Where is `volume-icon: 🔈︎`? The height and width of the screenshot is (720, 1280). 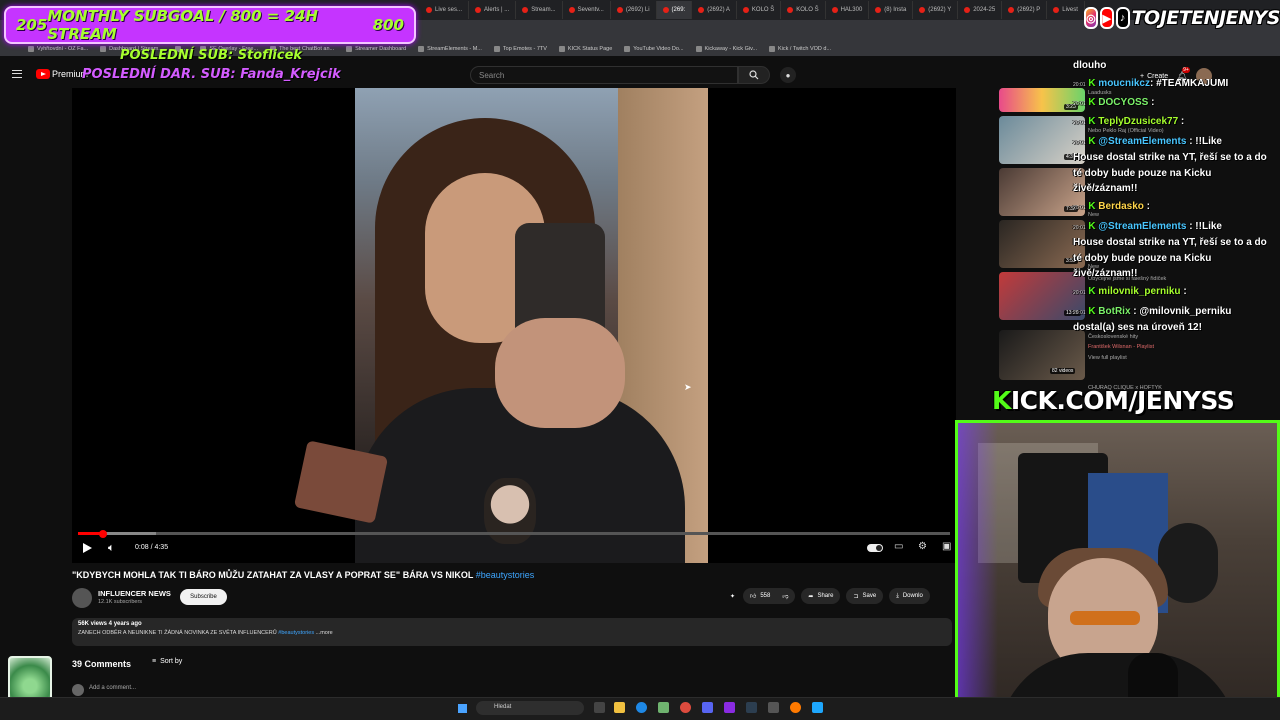
volume-icon: 🔈︎ is located at coordinates (111, 548).